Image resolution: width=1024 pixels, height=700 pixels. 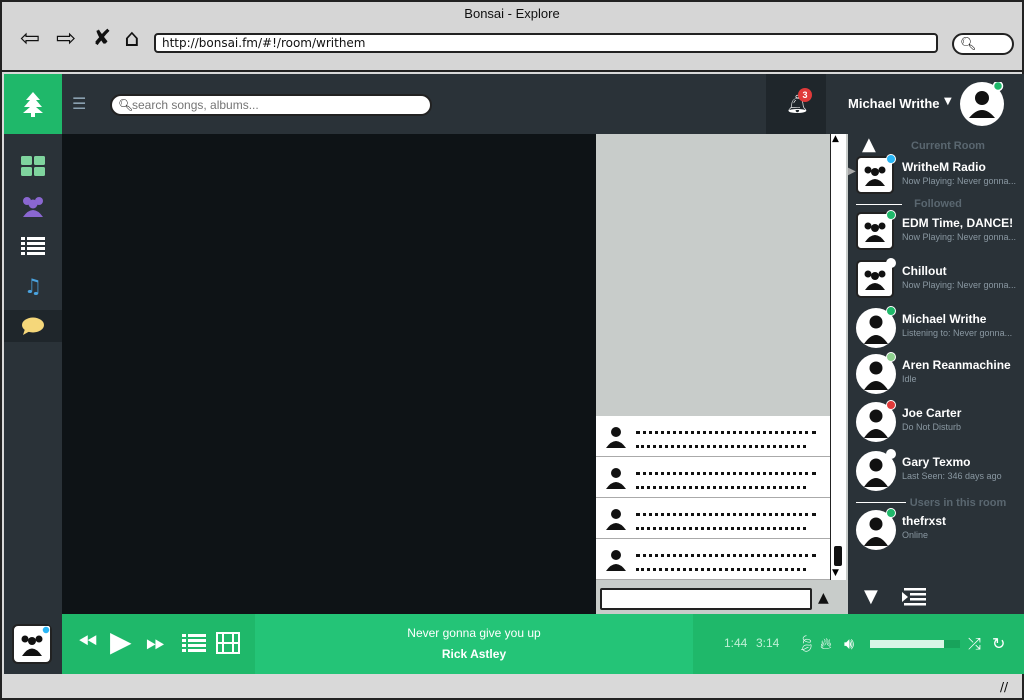 I want to click on leaf-icon: 🍃︎, so click(x=806, y=643).